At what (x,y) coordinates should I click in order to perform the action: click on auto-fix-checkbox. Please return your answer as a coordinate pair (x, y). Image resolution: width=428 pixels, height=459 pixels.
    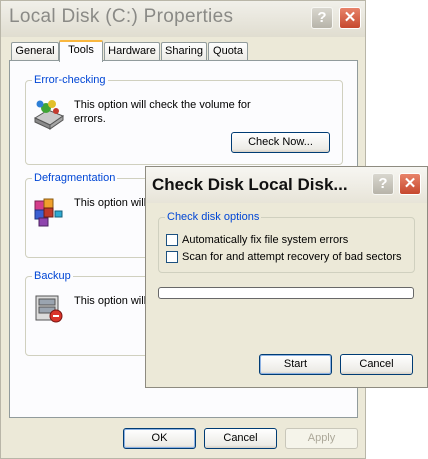
    Looking at the image, I should click on (172, 240).